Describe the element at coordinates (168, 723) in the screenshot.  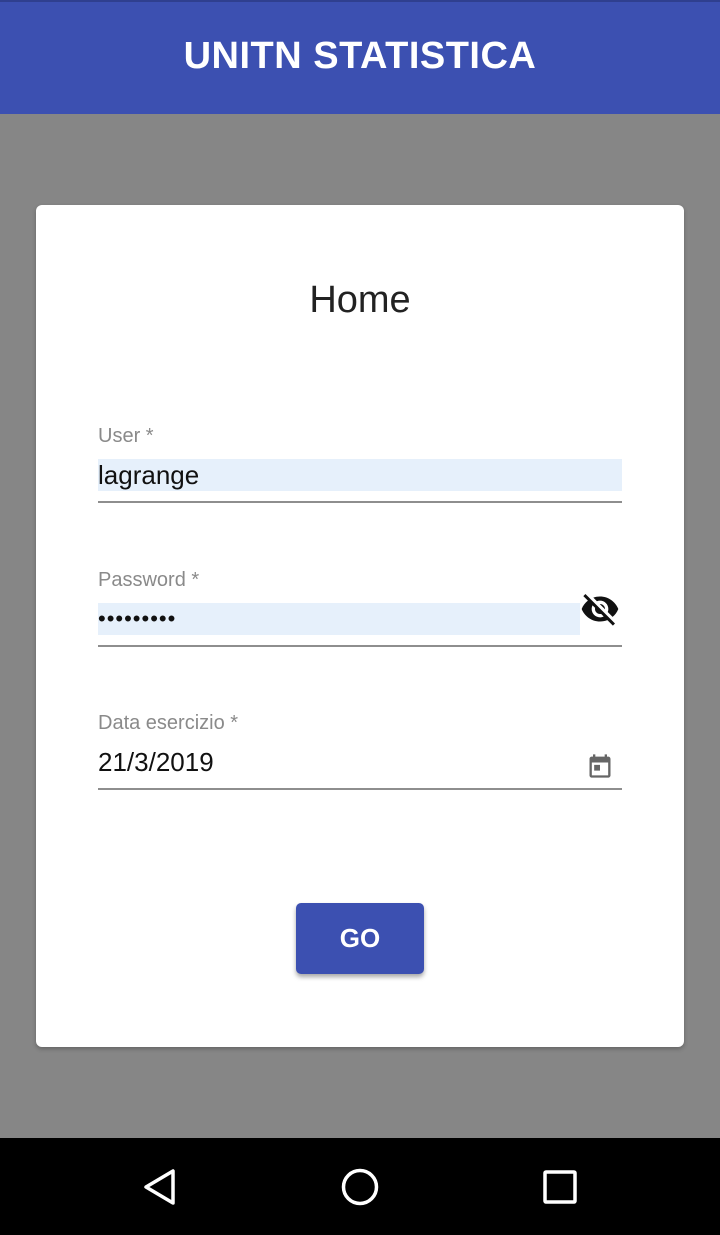
I see `date-label: Data esercizio *` at that location.